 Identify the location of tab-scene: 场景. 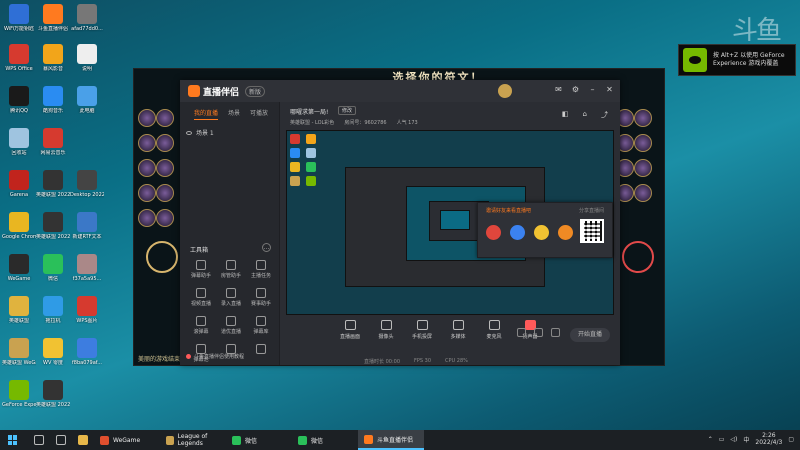
(234, 114).